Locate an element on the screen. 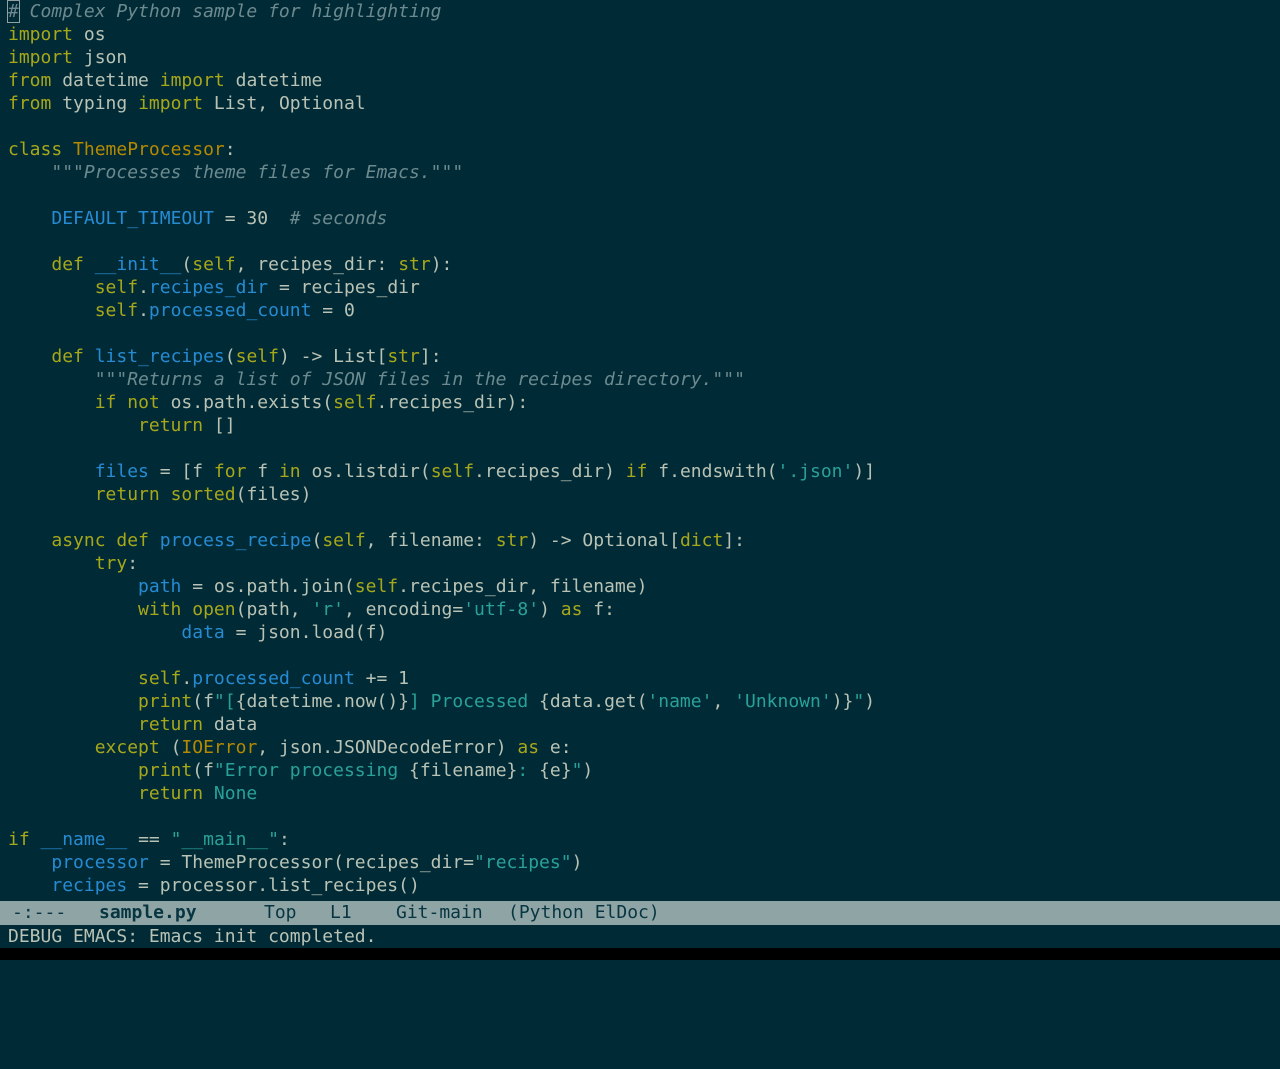  code-token-var: recipes_dir is located at coordinates (208, 287).